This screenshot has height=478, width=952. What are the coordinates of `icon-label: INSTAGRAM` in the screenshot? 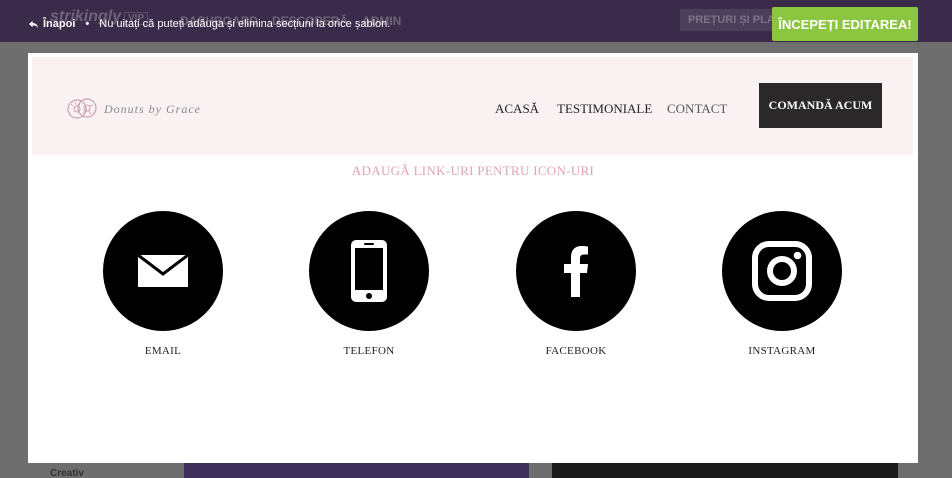 It's located at (782, 351).